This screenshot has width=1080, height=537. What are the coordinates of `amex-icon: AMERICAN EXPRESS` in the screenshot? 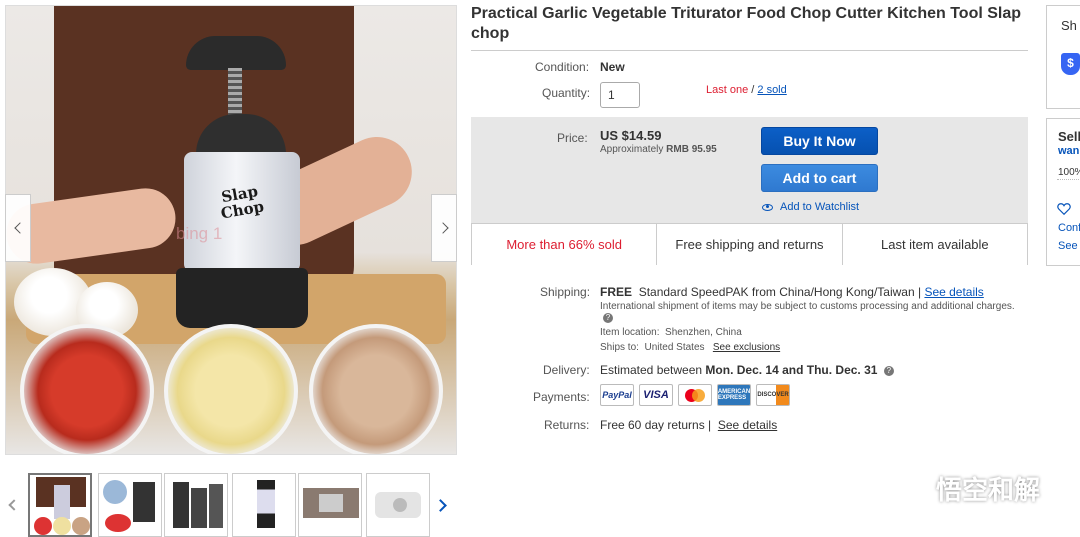 It's located at (734, 395).